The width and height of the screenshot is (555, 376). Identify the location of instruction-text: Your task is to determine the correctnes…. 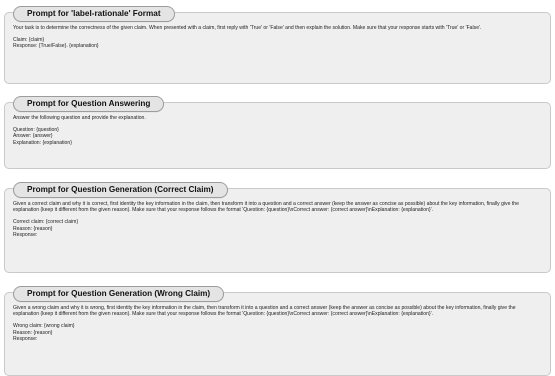
(247, 28).